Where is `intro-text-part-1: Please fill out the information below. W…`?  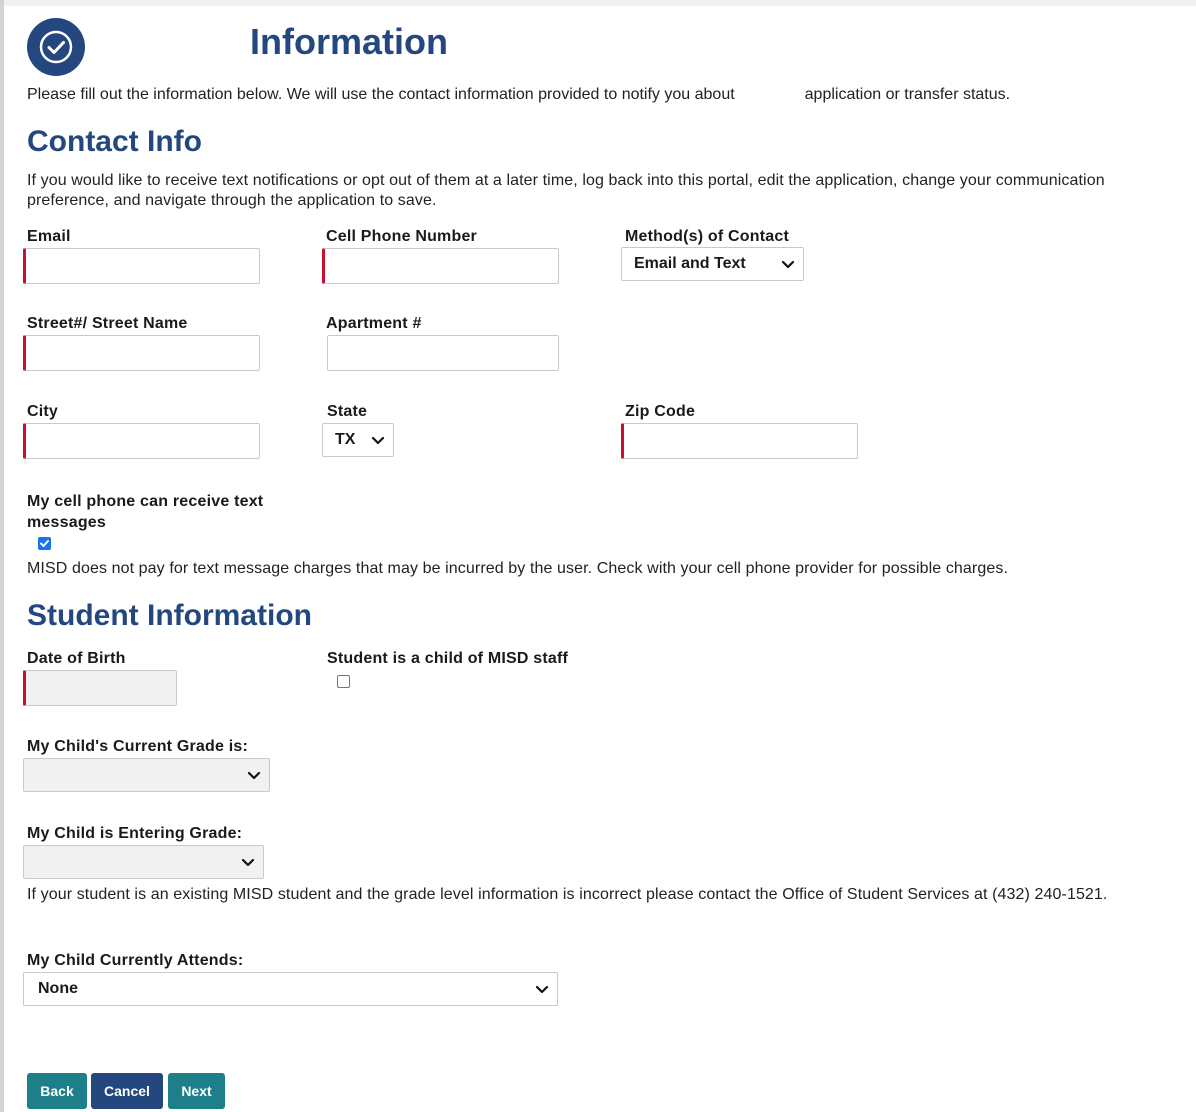
intro-text-part-1: Please fill out the information below. W… is located at coordinates (381, 94).